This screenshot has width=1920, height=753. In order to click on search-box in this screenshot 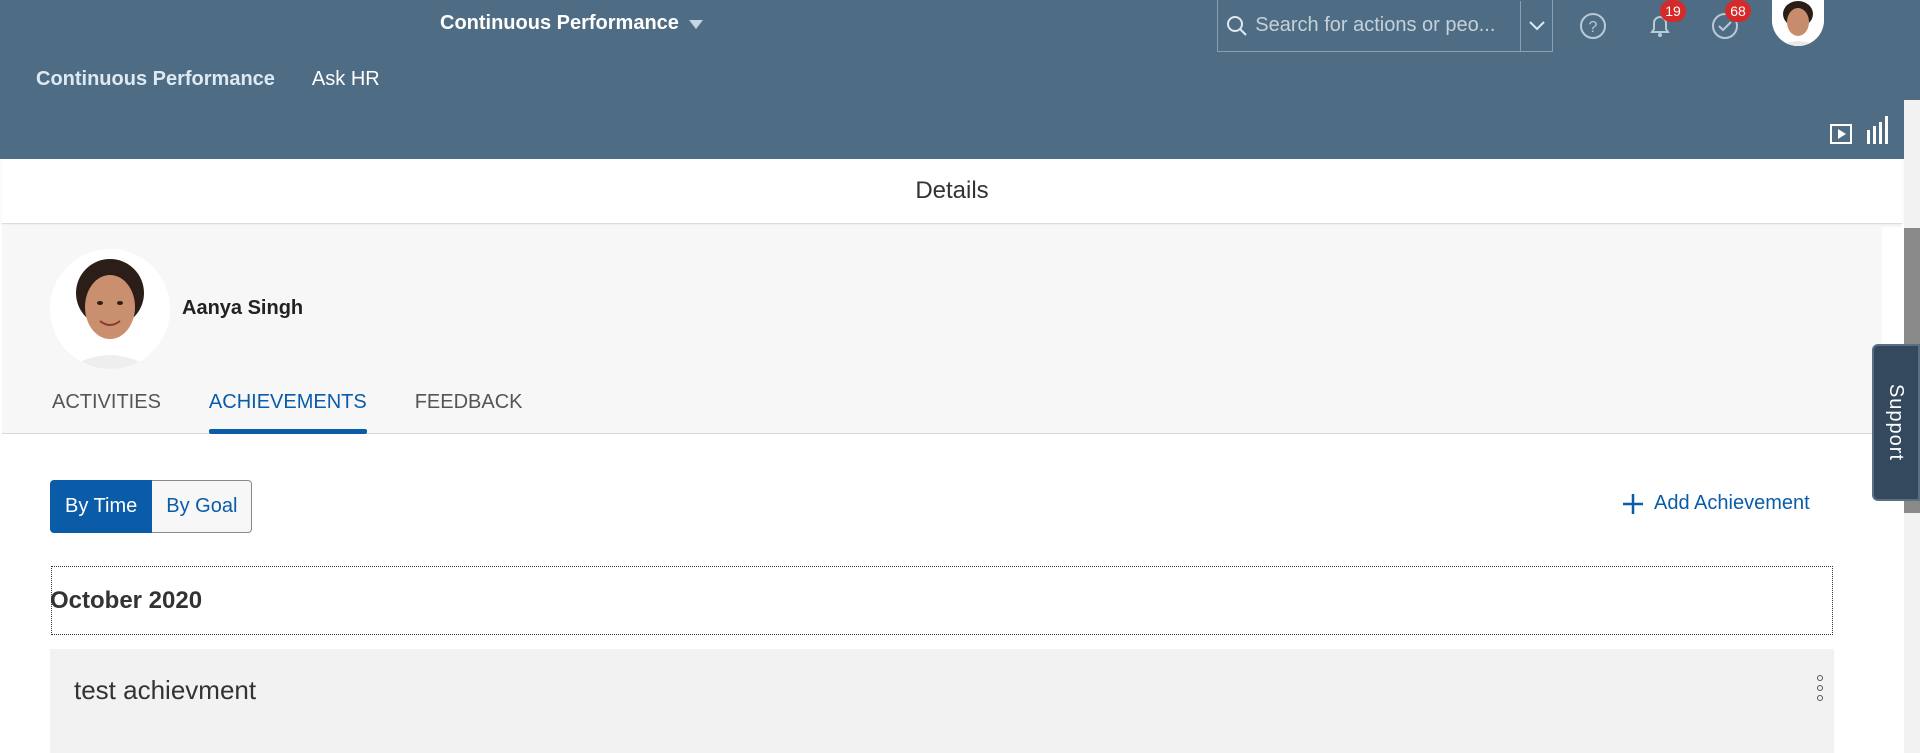, I will do `click(1385, 26)`.